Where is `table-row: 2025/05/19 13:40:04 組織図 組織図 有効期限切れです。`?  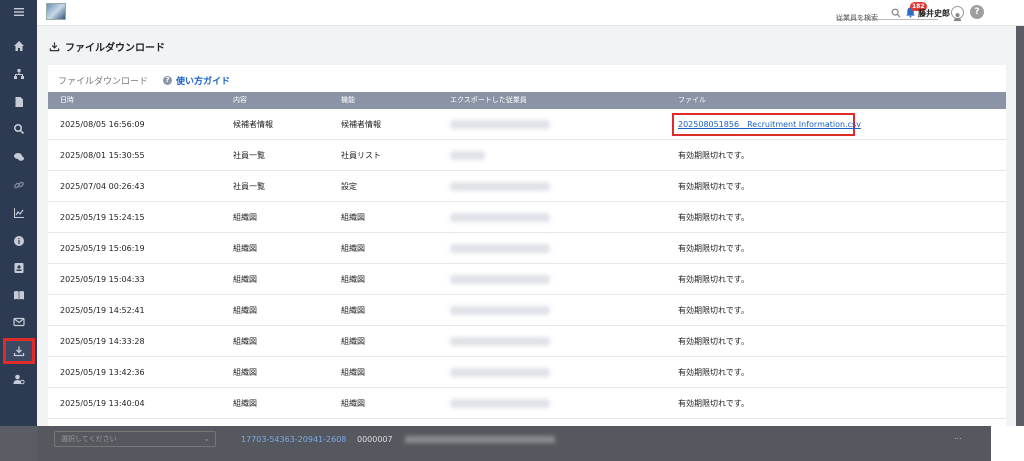
table-row: 2025/05/19 13:40:04 組織図 組織図 有効期限切れです。 is located at coordinates (527, 403).